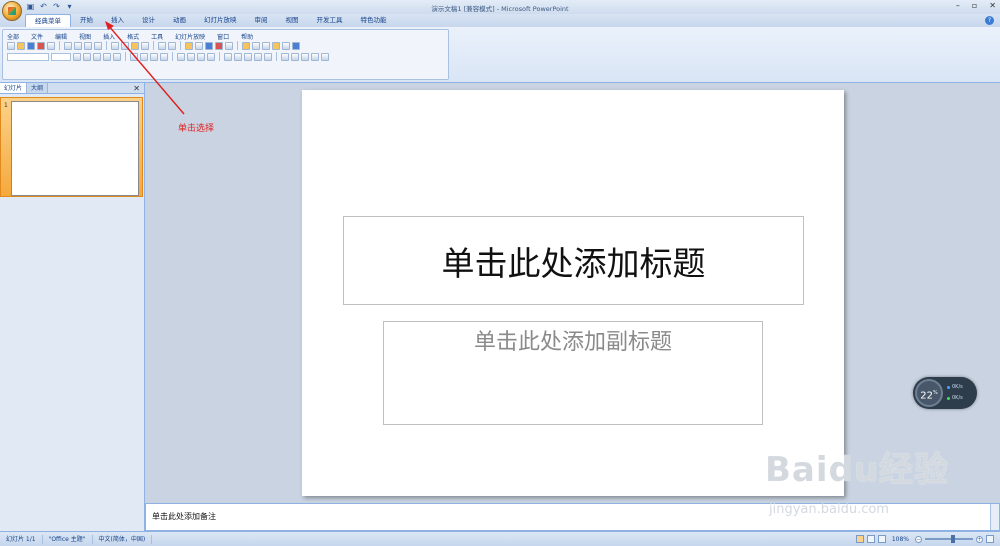 This screenshot has height=546, width=1000. What do you see at coordinates (199, 45) in the screenshot?
I see `table-icon` at bounding box center [199, 45].